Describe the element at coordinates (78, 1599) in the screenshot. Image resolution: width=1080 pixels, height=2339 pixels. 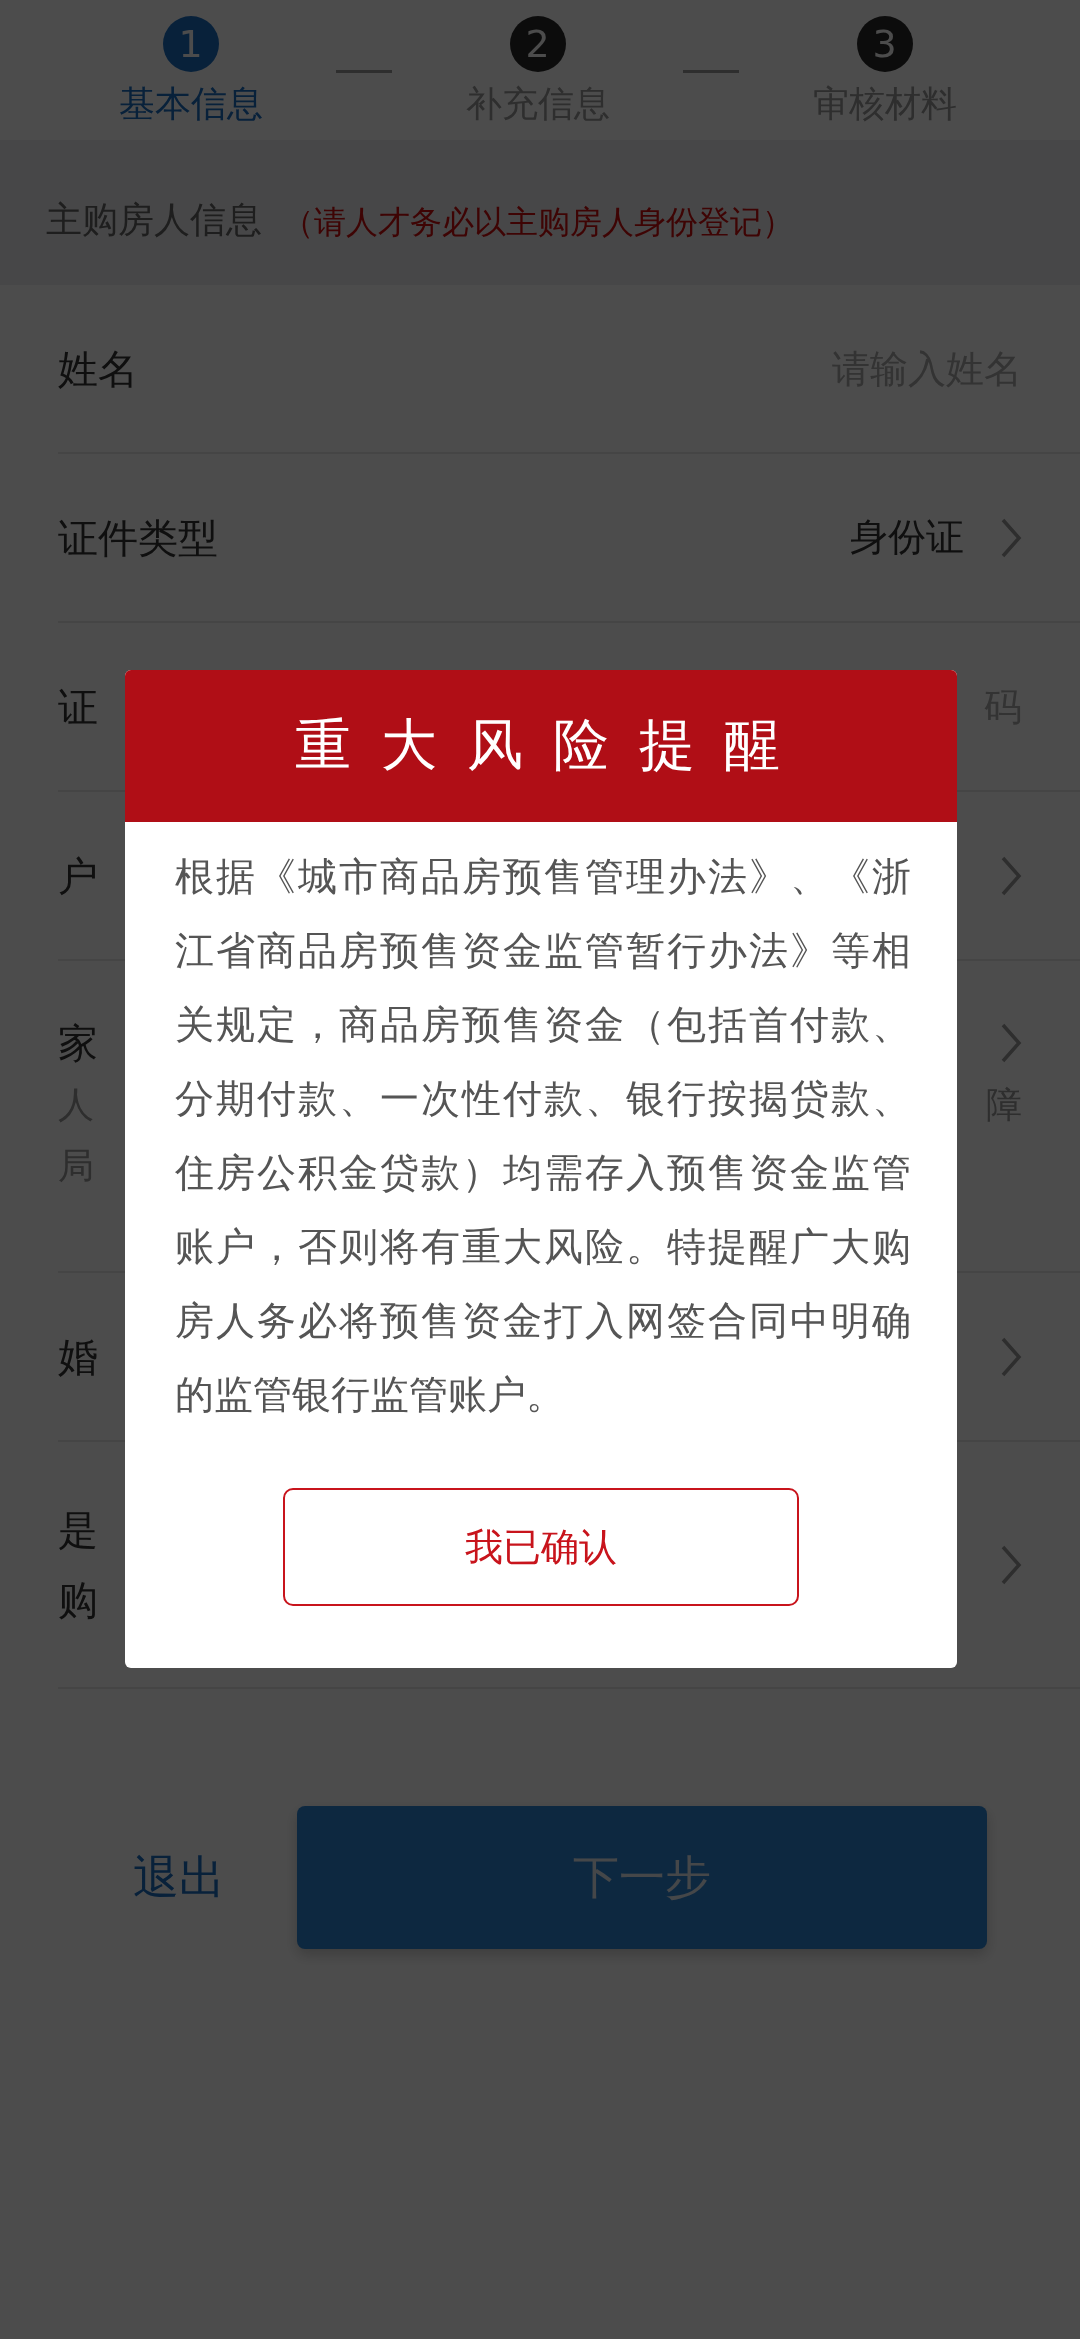
I see `field-label: 购` at that location.